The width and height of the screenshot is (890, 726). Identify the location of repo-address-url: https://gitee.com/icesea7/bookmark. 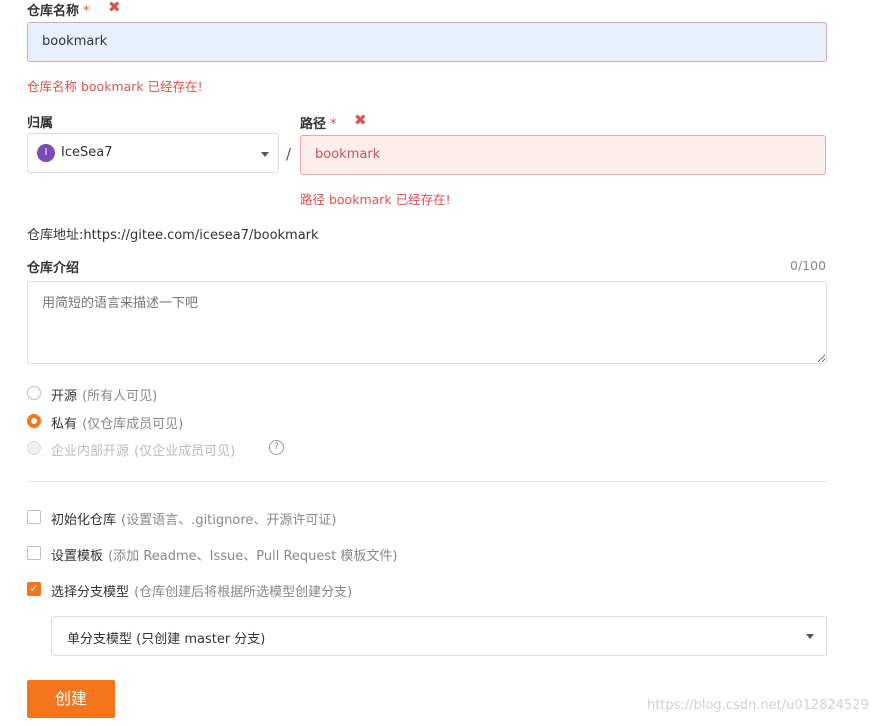
(201, 235).